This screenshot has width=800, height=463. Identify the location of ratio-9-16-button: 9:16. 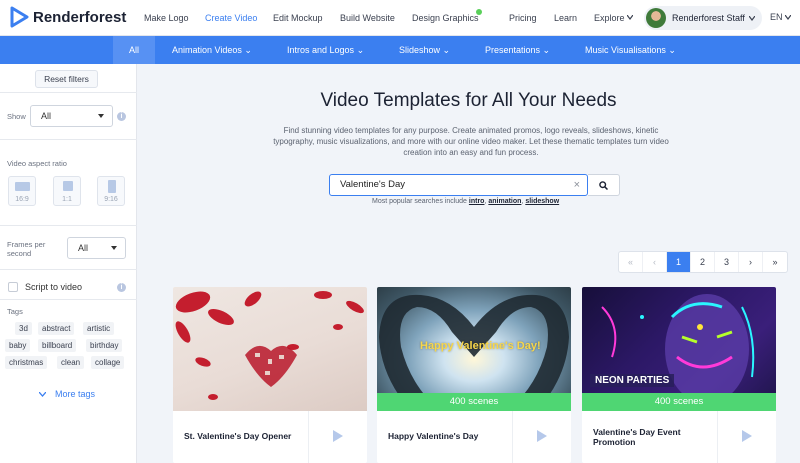
(111, 191).